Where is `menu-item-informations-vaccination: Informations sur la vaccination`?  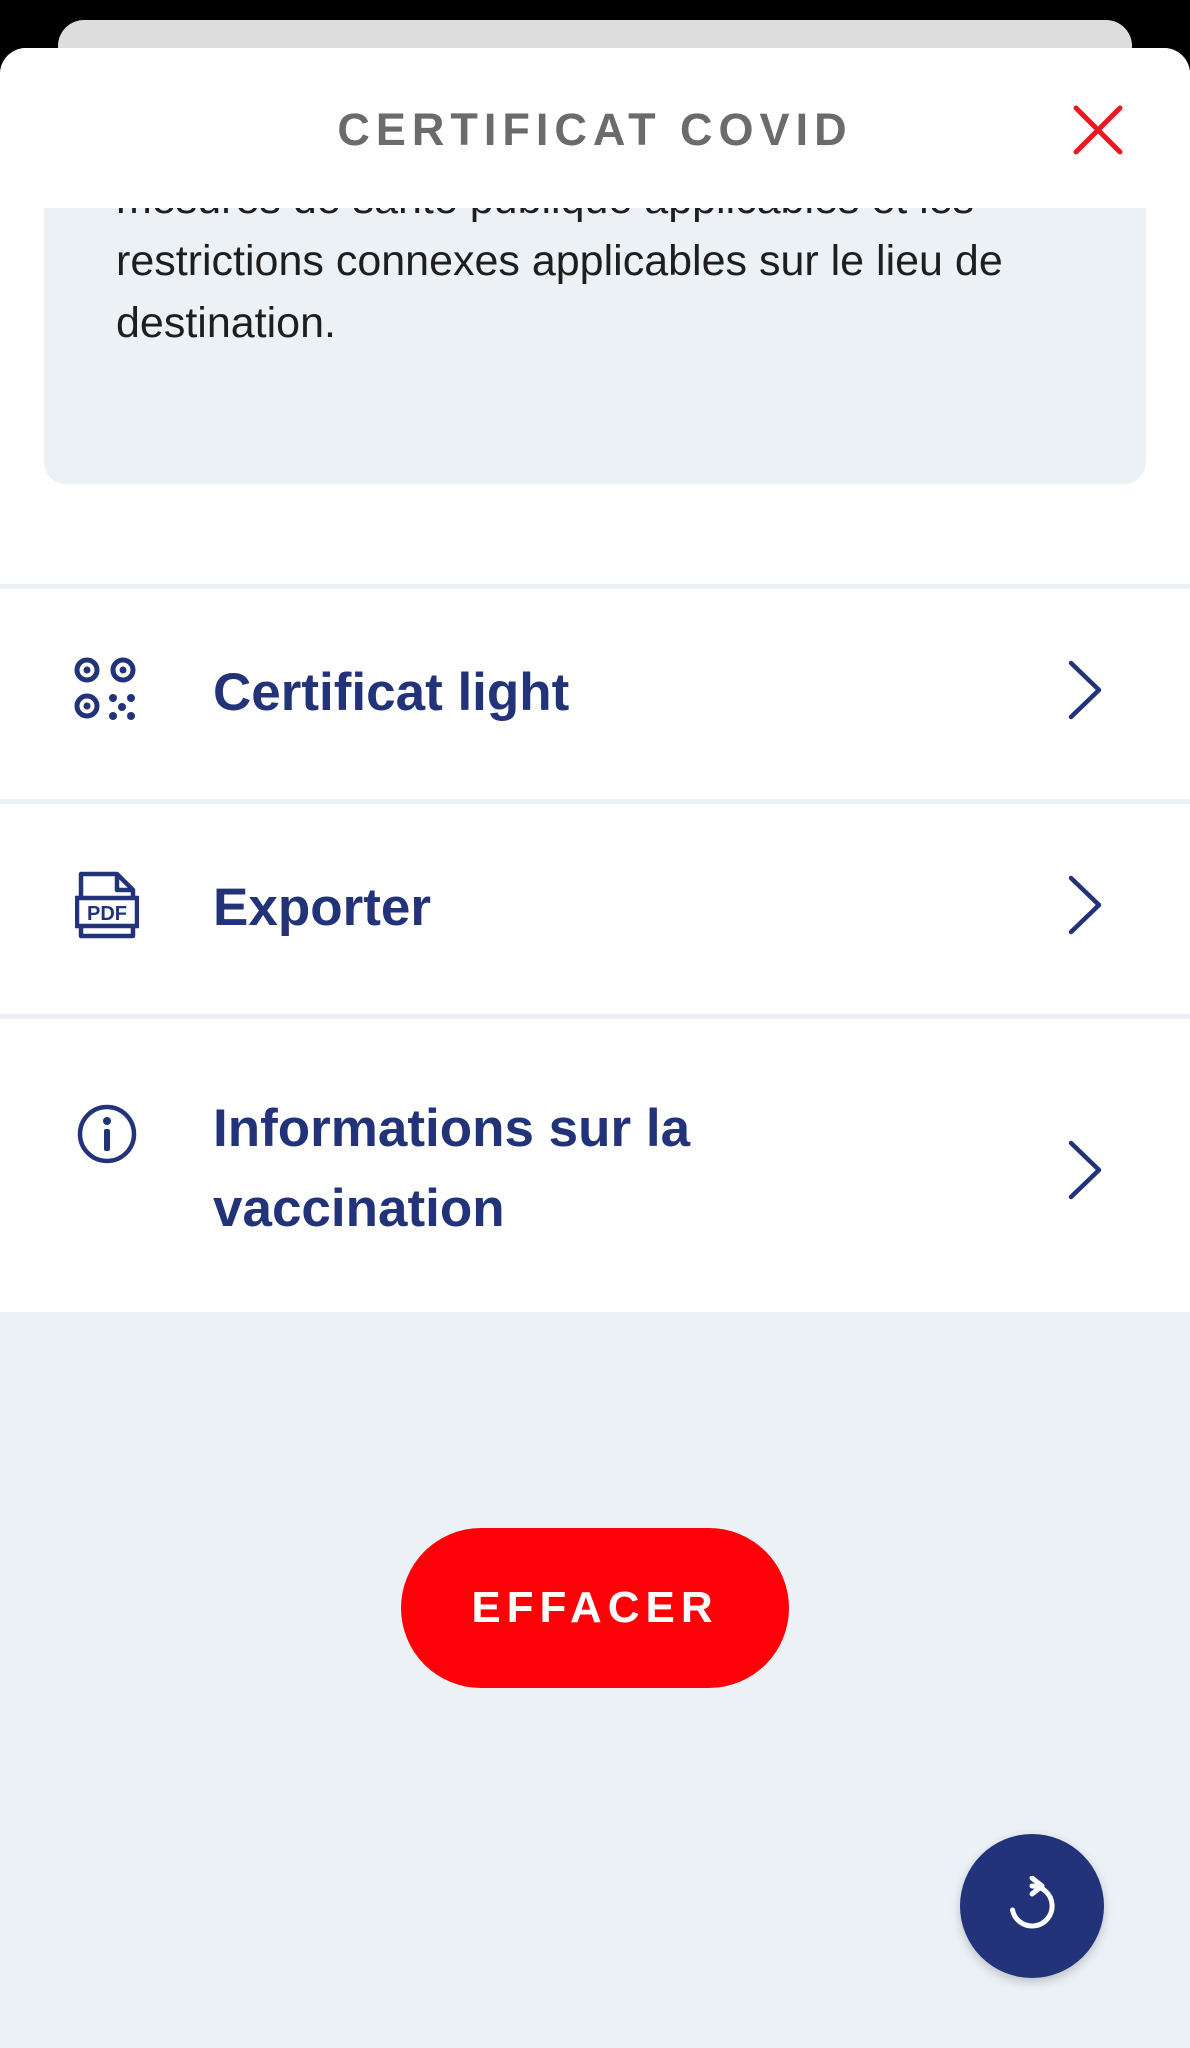
menu-item-informations-vaccination: Informations sur la vaccination is located at coordinates (595, 1163).